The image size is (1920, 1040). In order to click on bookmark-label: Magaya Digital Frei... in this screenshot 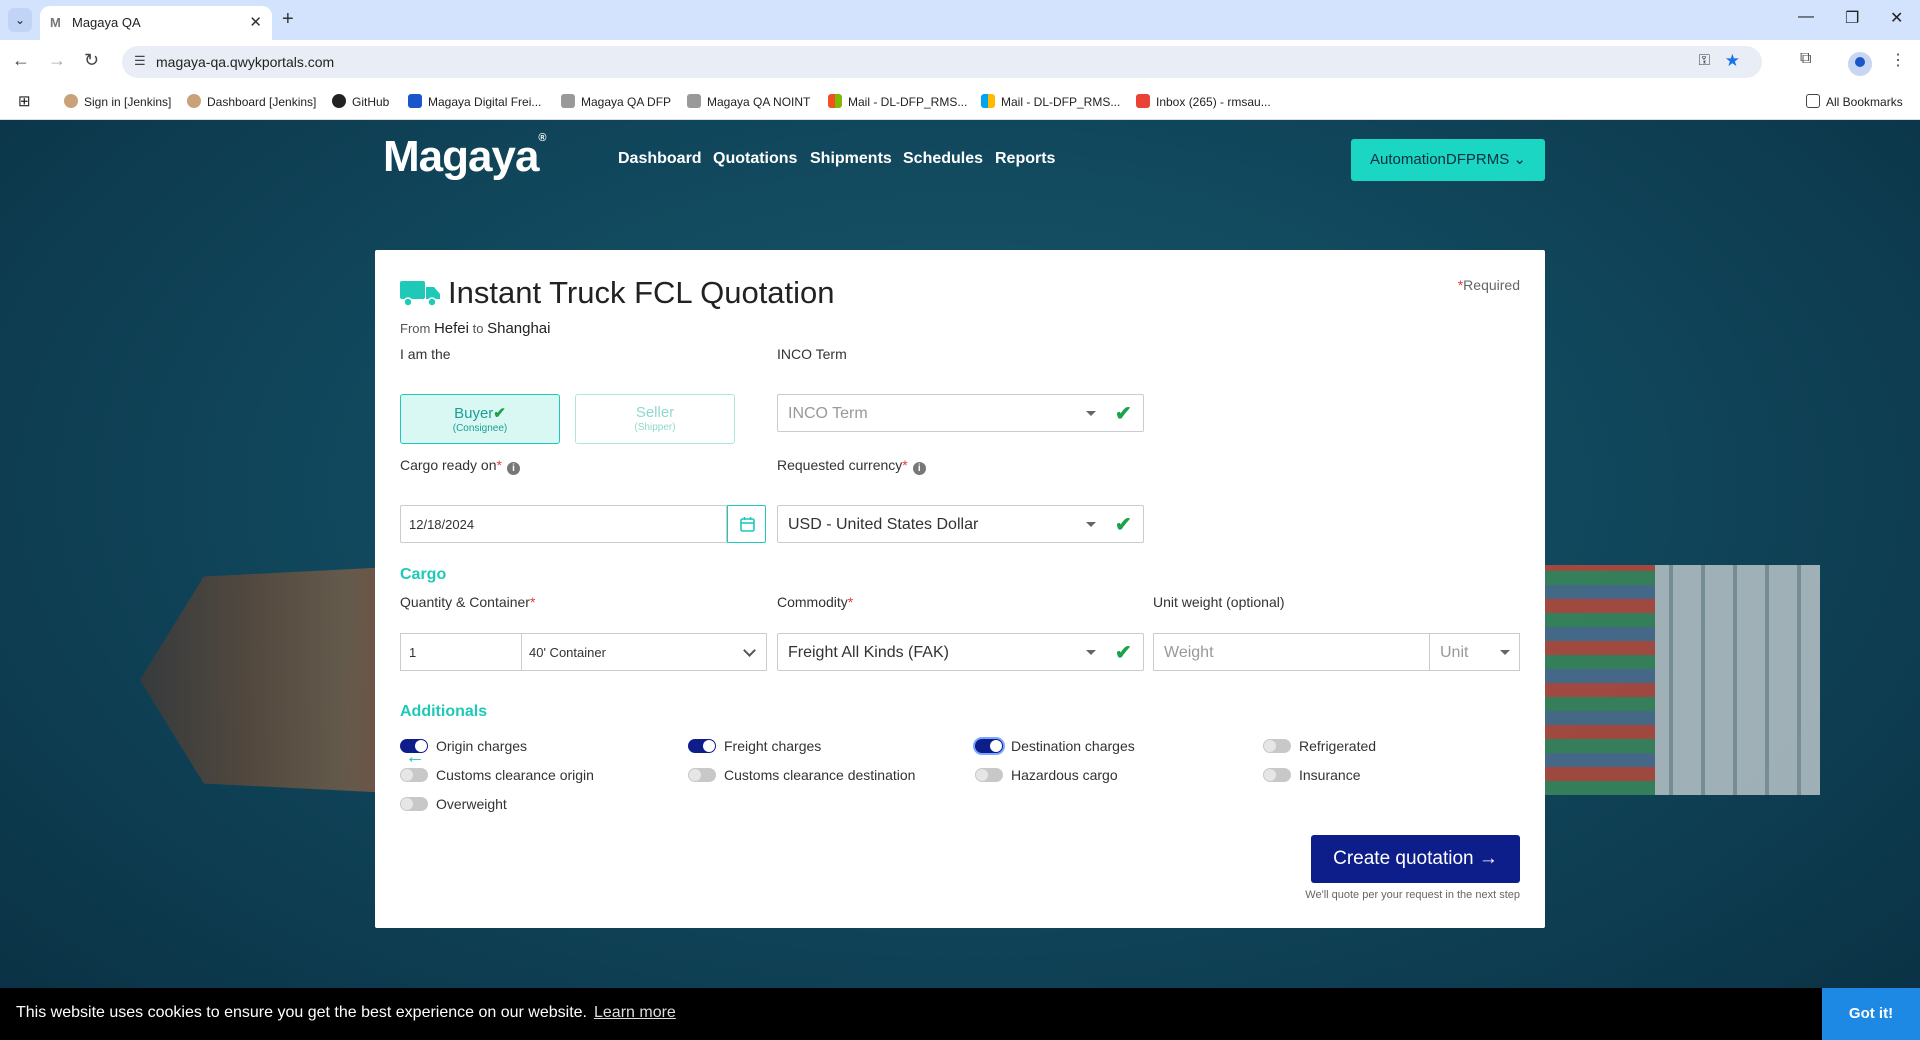, I will do `click(485, 102)`.